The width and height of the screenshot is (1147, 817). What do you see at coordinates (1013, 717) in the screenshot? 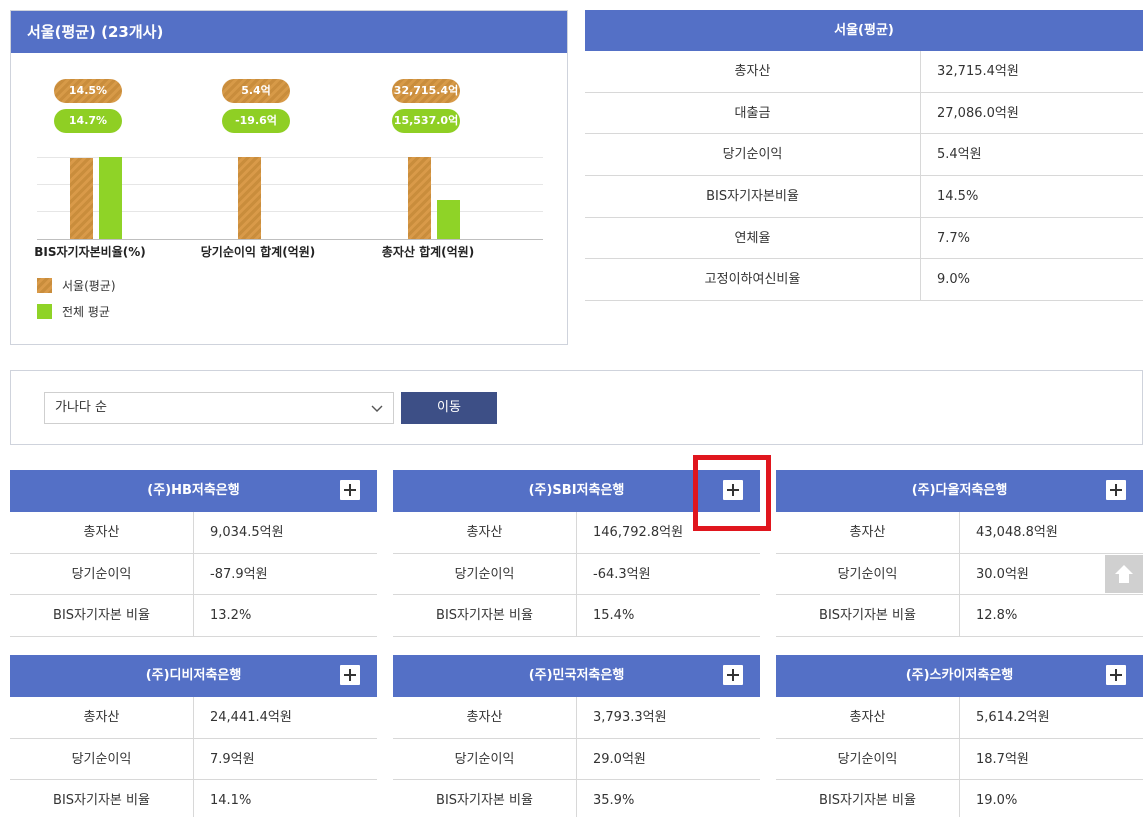
I see `row-value: 5,614.2억원` at bounding box center [1013, 717].